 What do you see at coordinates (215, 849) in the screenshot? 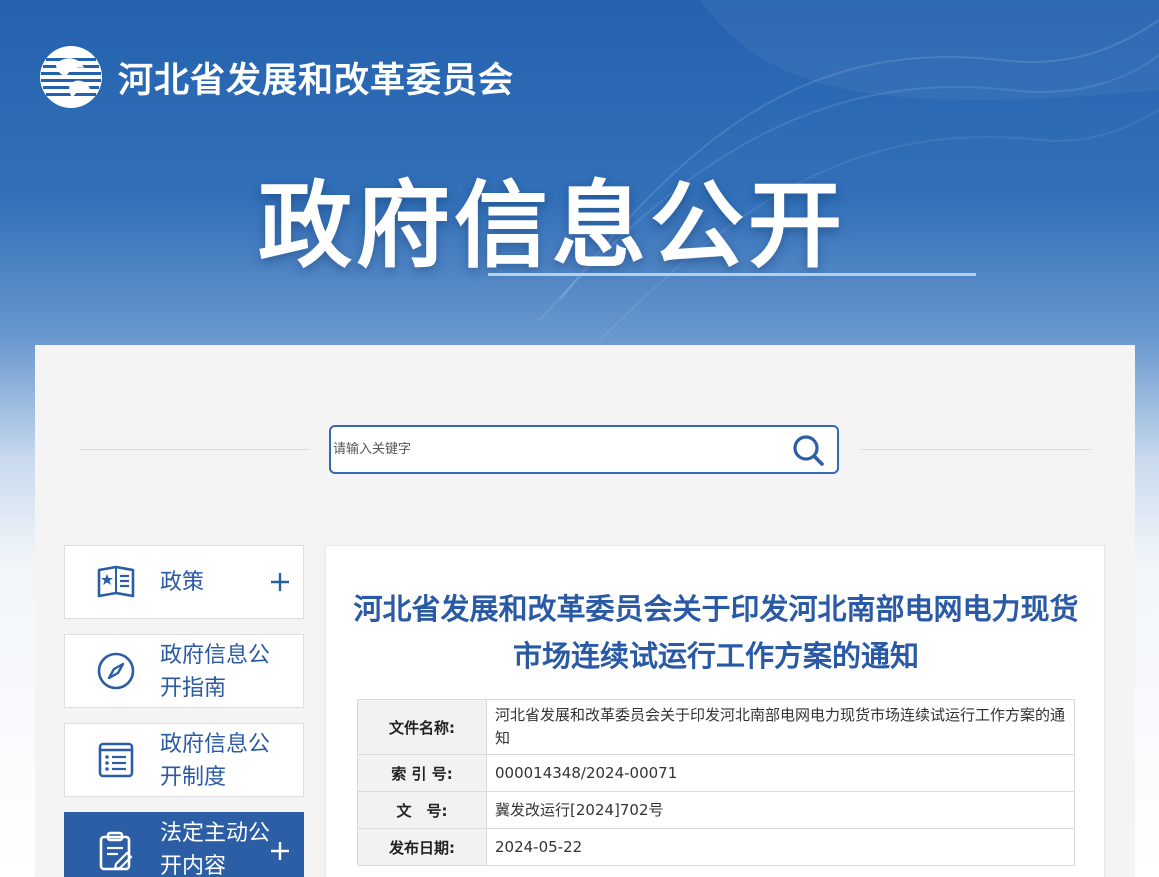
I see `nav-label-statutory-disclosure: 法定主动公开内容` at bounding box center [215, 849].